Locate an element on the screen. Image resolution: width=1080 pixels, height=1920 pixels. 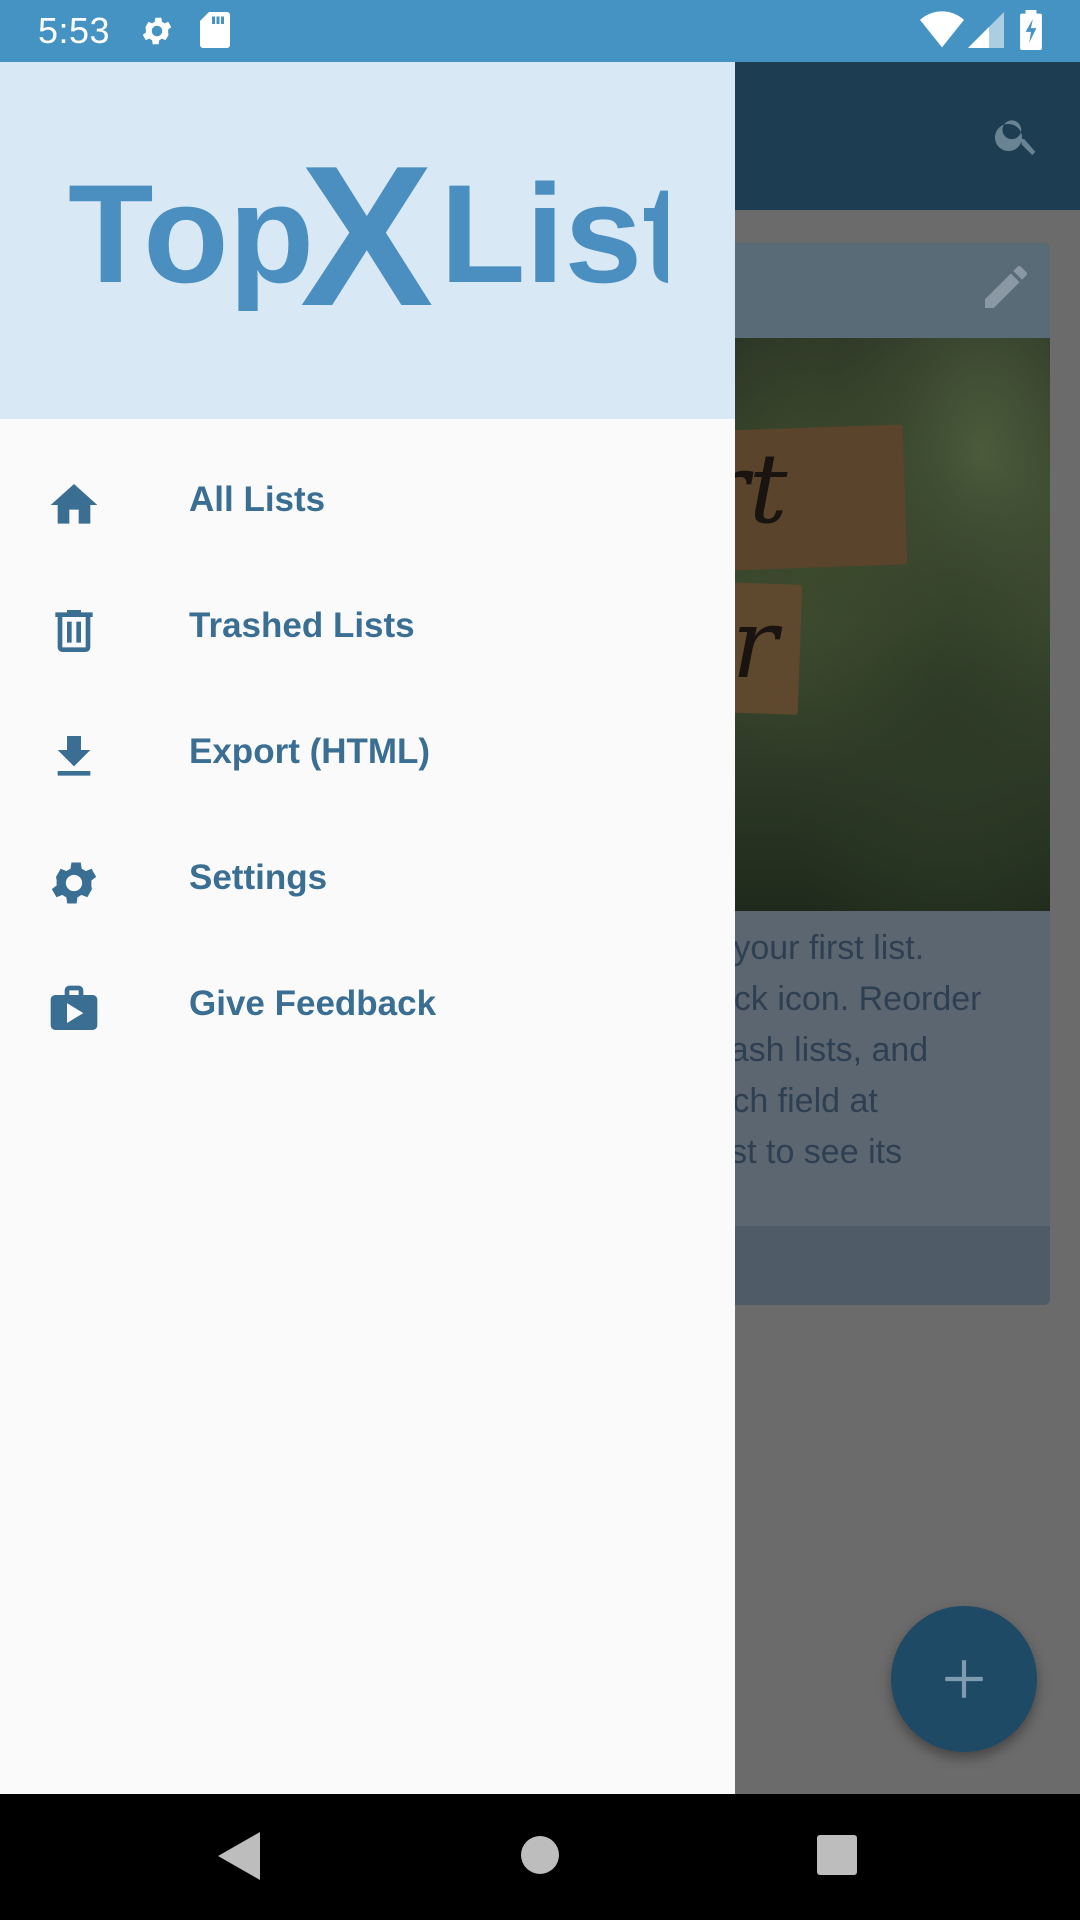
logo-text-list: List is located at coordinates (554, 233).